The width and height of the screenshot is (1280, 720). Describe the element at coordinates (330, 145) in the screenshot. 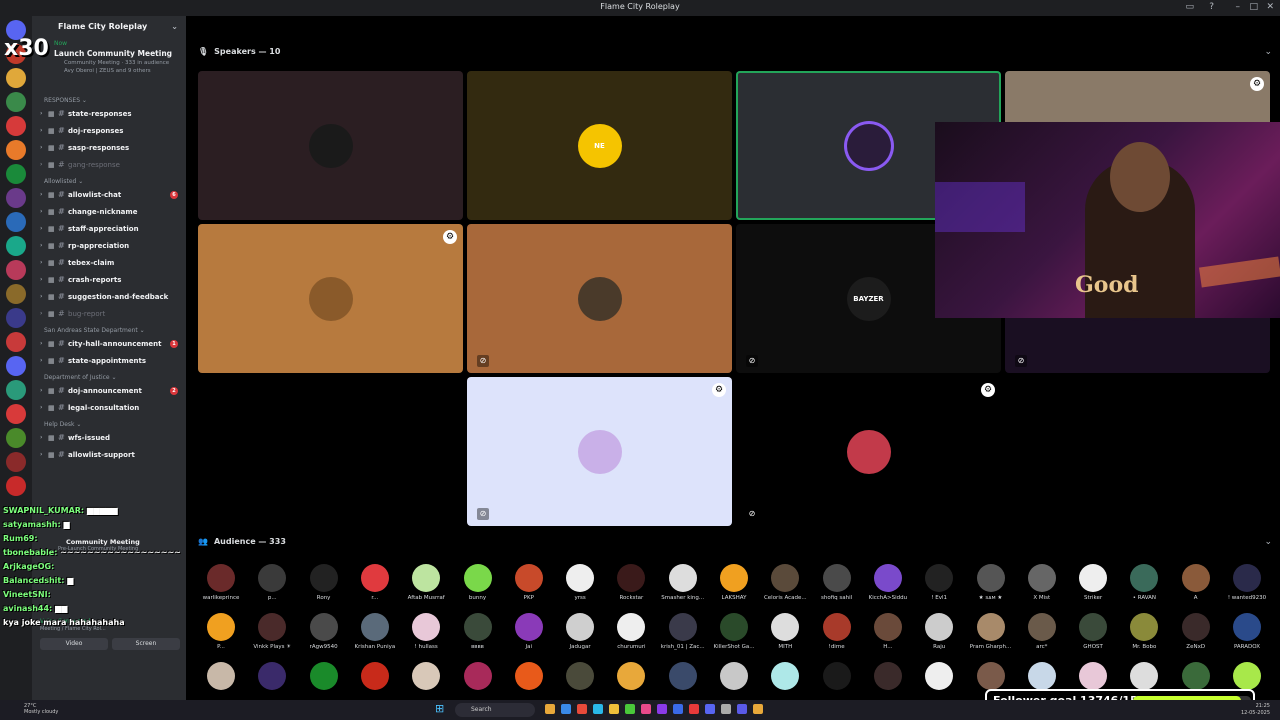

I see `speaker-tile` at that location.